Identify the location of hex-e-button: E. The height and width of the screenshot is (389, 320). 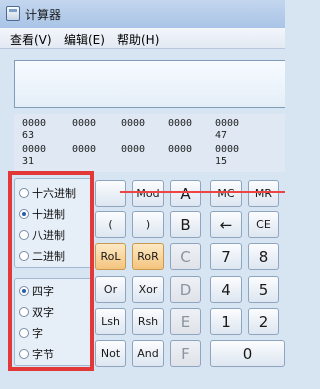
(185, 321).